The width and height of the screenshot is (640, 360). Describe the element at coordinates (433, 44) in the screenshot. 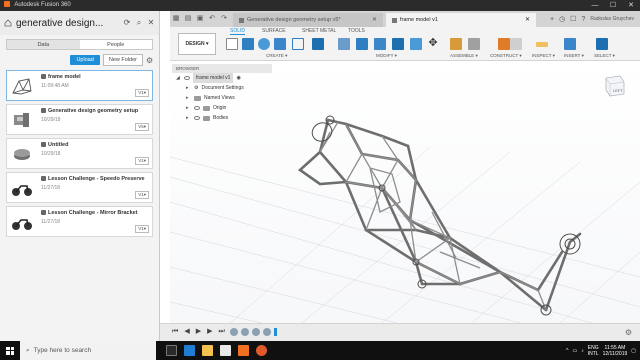

I see `move-icon: ✥` at that location.